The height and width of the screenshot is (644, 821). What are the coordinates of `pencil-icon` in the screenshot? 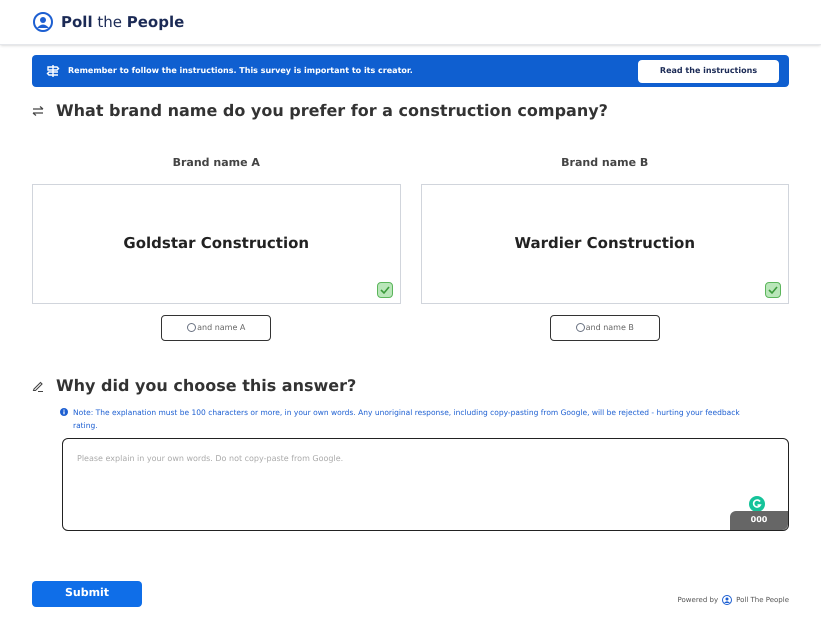 It's located at (38, 386).